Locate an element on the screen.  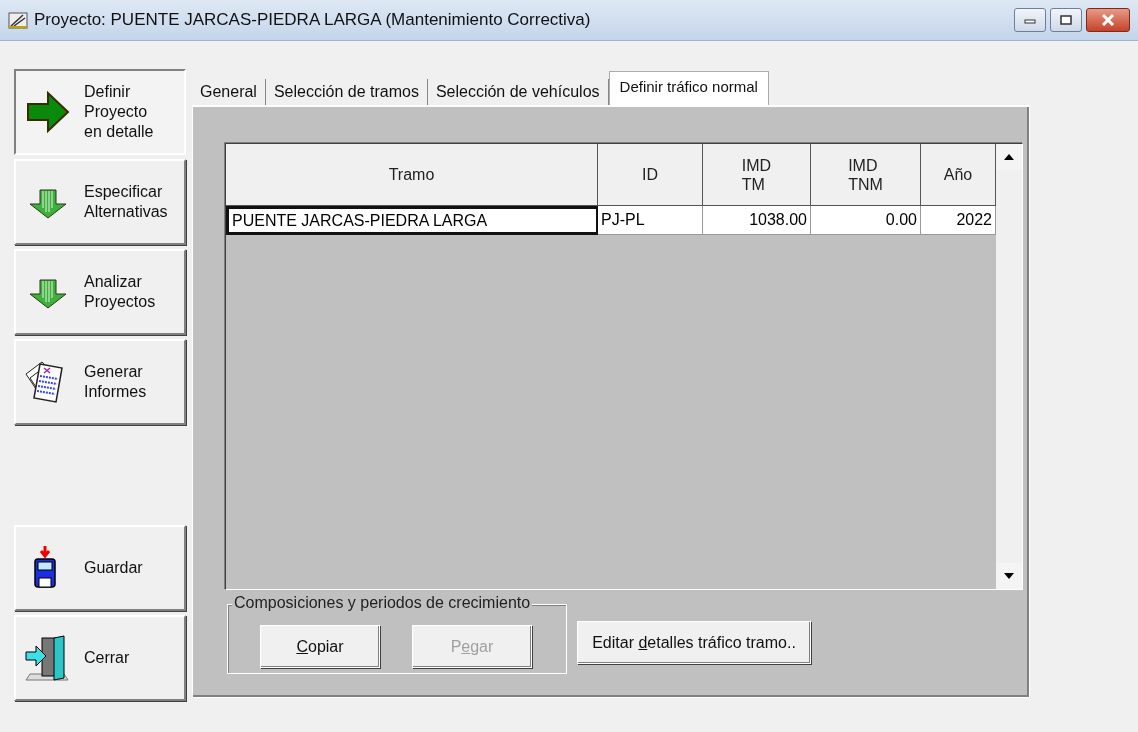
sidebar-button: Analizar Proyectos is located at coordinates (100, 292).